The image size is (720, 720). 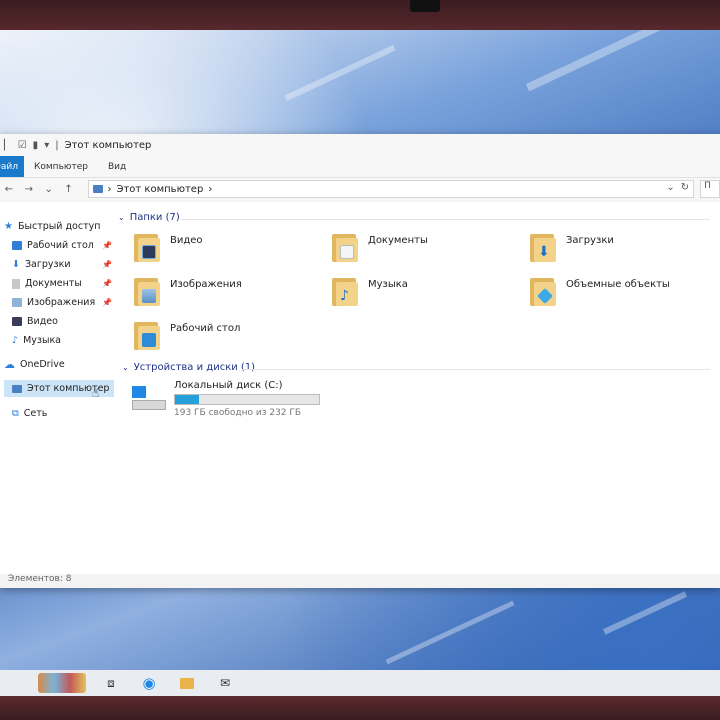 I want to click on desktop-icon, so click(x=17, y=245).